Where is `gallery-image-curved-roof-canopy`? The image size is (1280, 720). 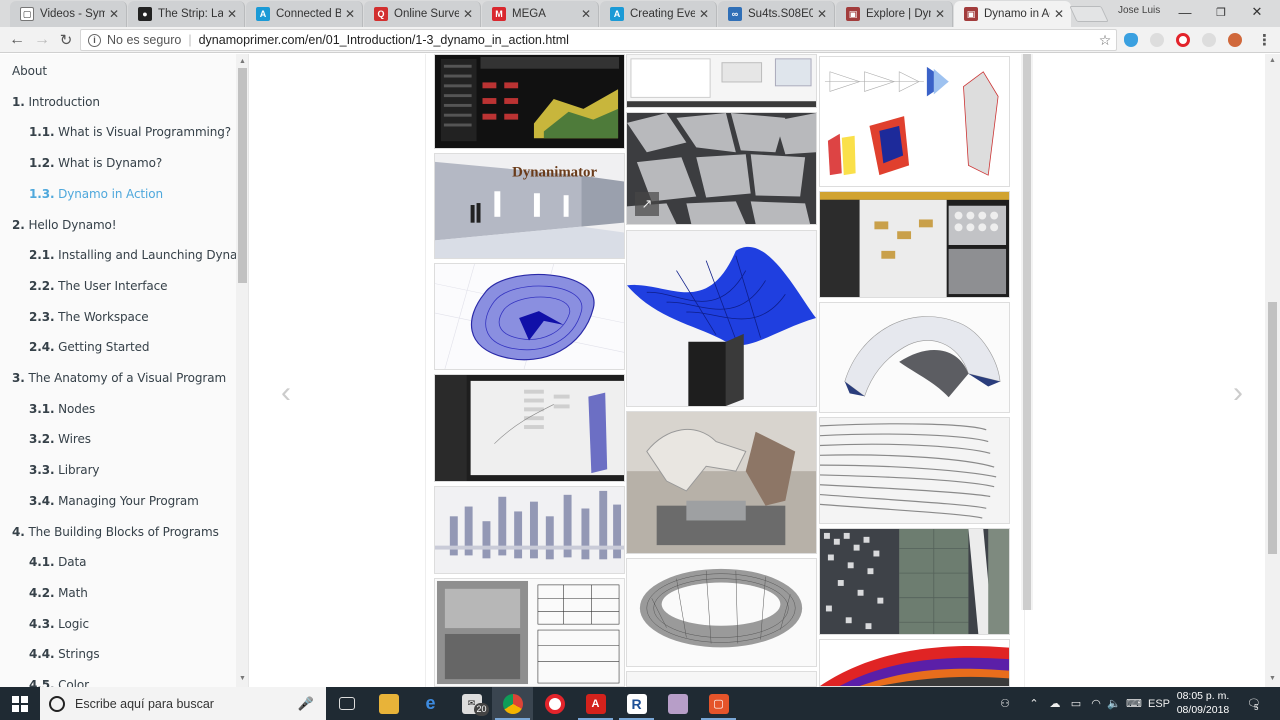 gallery-image-curved-roof-canopy is located at coordinates (914, 357).